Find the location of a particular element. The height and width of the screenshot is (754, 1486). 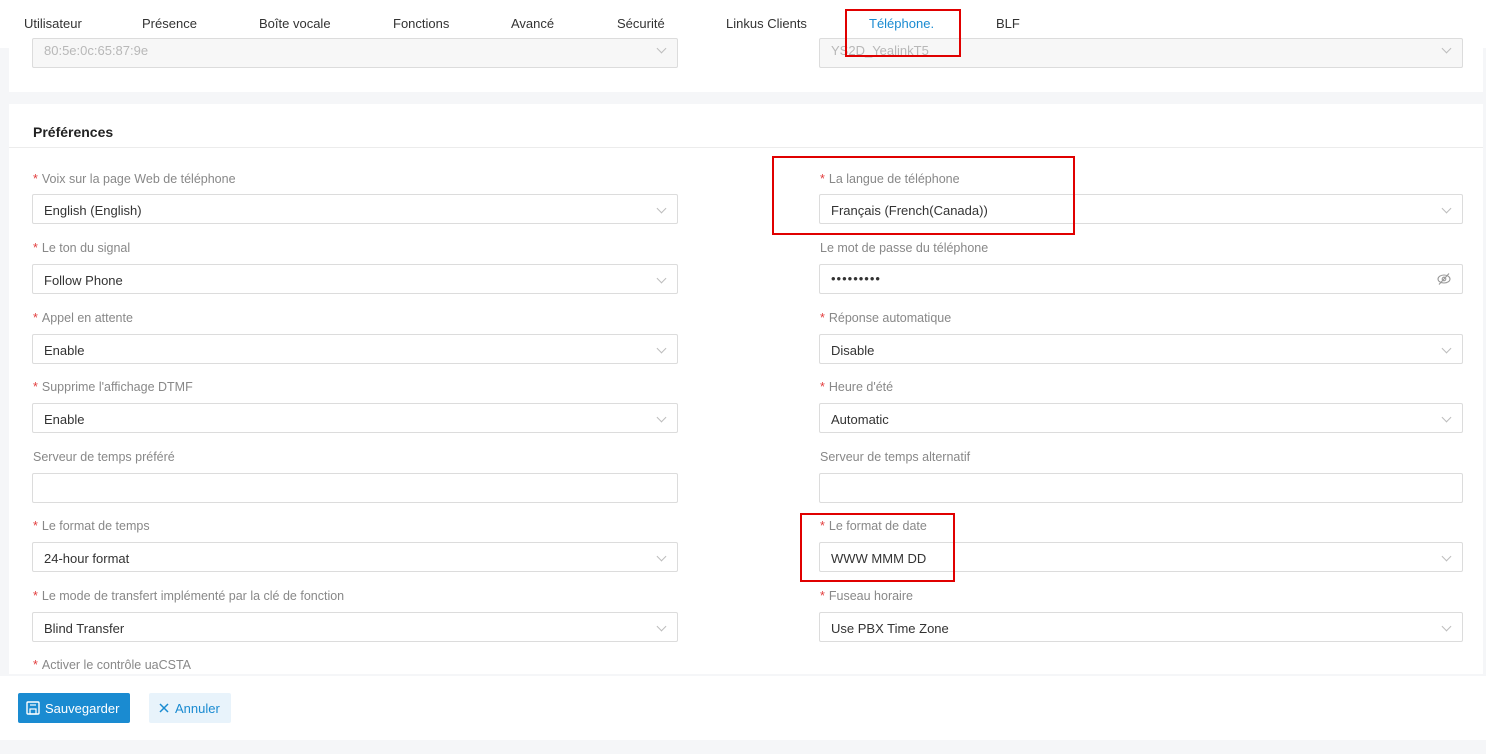

call-waiting-value: Enable is located at coordinates (64, 350).